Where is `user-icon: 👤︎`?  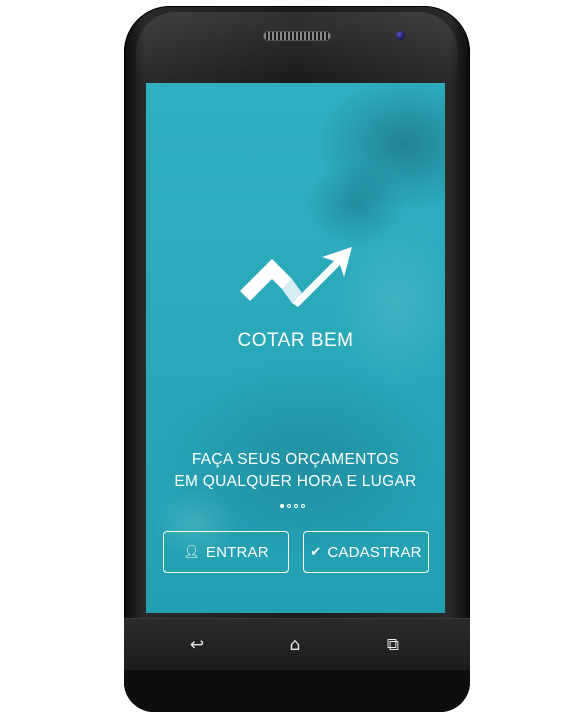
user-icon: 👤︎ is located at coordinates (191, 552).